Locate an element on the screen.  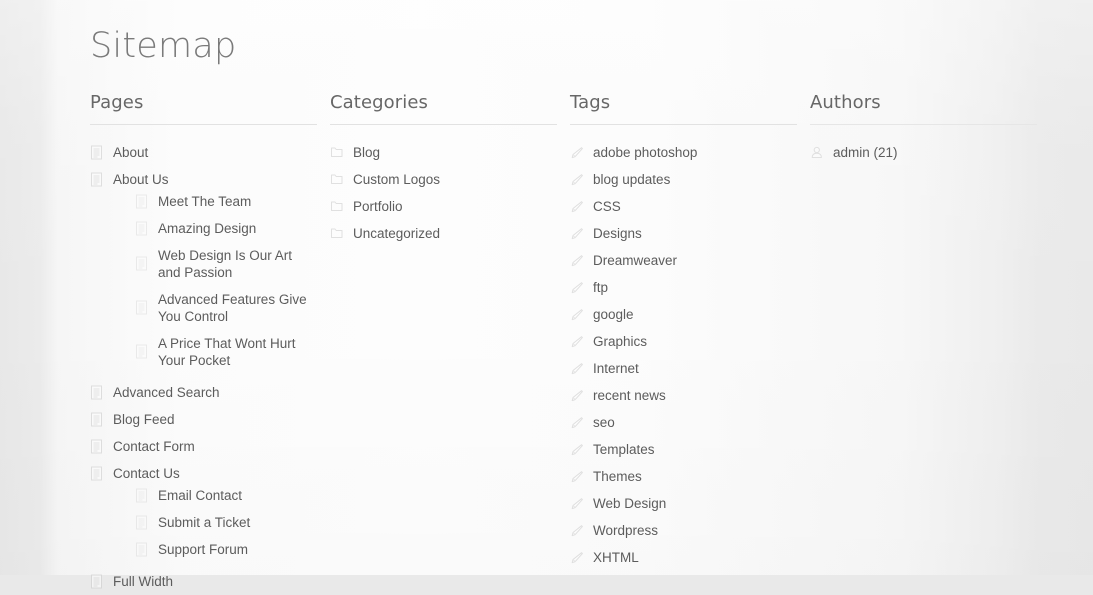
list-item-label: Full Width is located at coordinates (143, 581).